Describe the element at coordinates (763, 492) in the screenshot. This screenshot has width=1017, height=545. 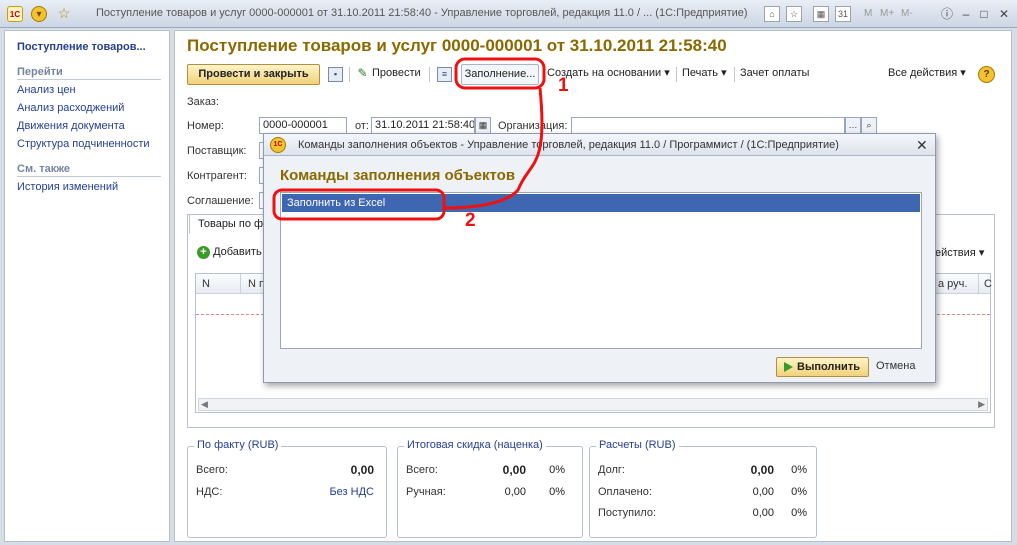
I see `paid-value: 0,00` at that location.